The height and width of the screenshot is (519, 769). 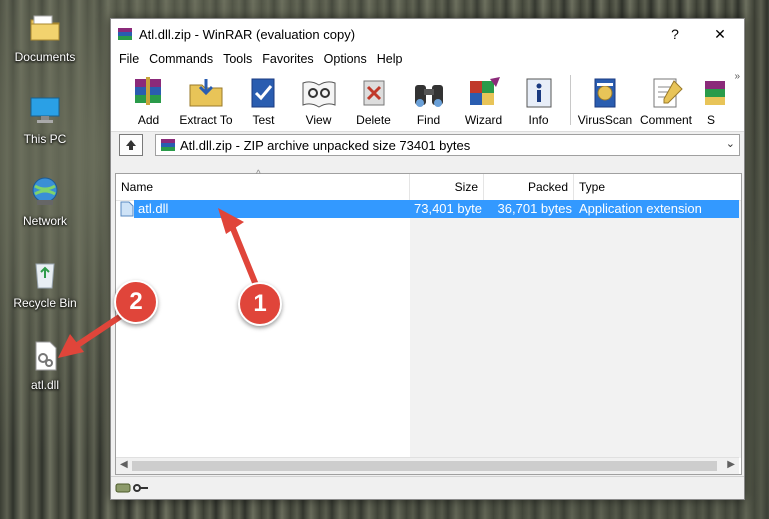 What do you see at coordinates (124, 464) in the screenshot?
I see `scroll-left-icon: ◀` at bounding box center [124, 464].